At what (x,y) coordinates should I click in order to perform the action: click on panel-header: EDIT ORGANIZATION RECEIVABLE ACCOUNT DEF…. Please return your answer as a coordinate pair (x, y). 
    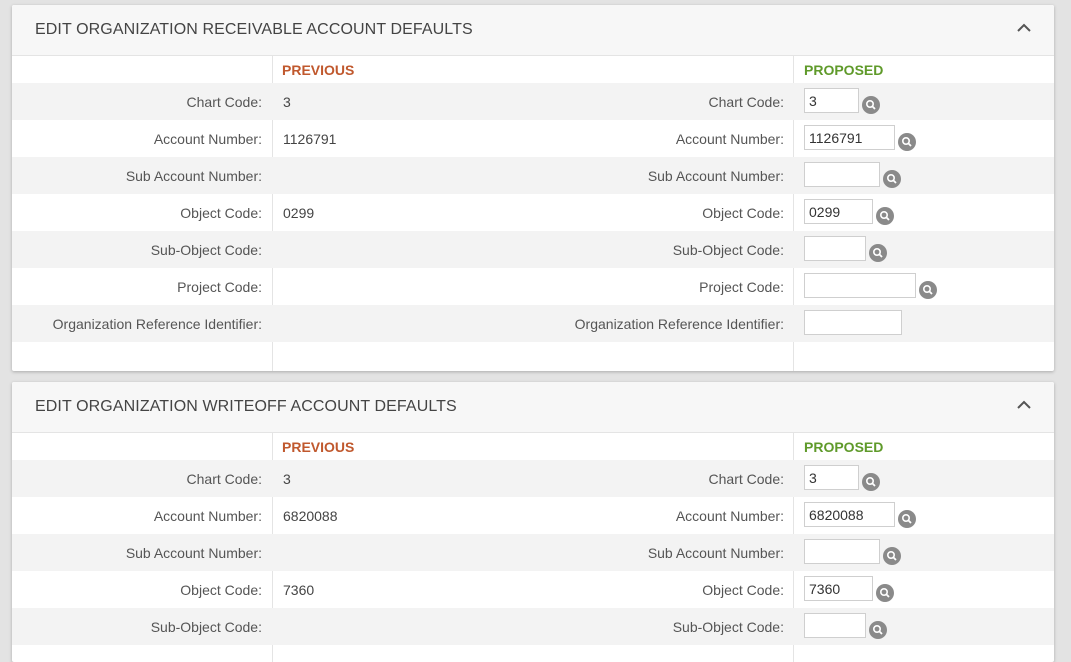
    Looking at the image, I should click on (533, 30).